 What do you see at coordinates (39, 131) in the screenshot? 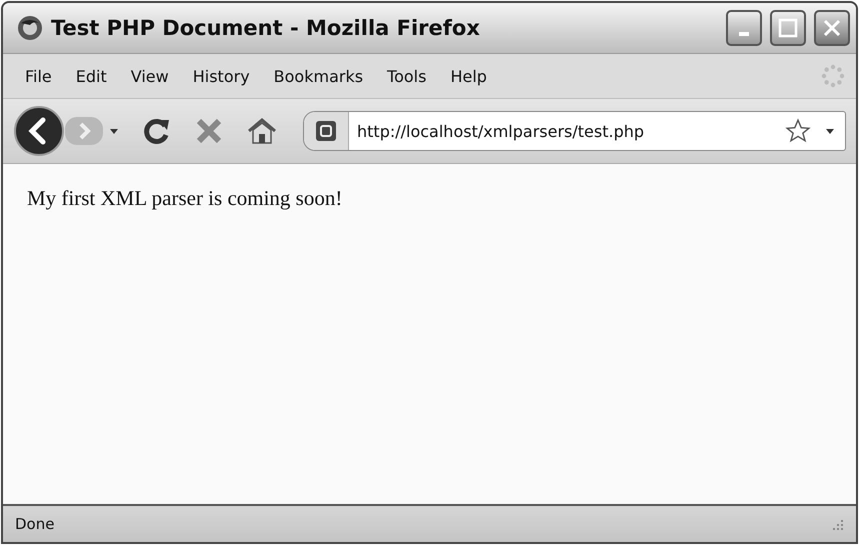
I see `back-button` at bounding box center [39, 131].